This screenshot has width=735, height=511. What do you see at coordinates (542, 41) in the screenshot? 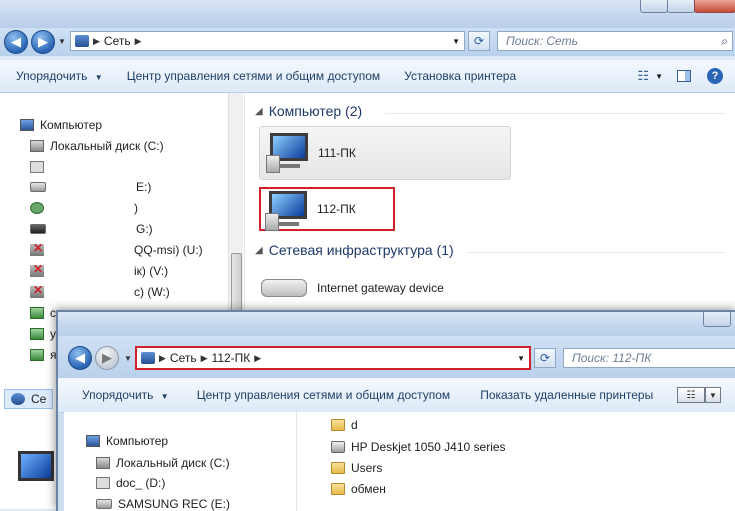
I see `search-placeholder: Поиск: Сеть` at bounding box center [542, 41].